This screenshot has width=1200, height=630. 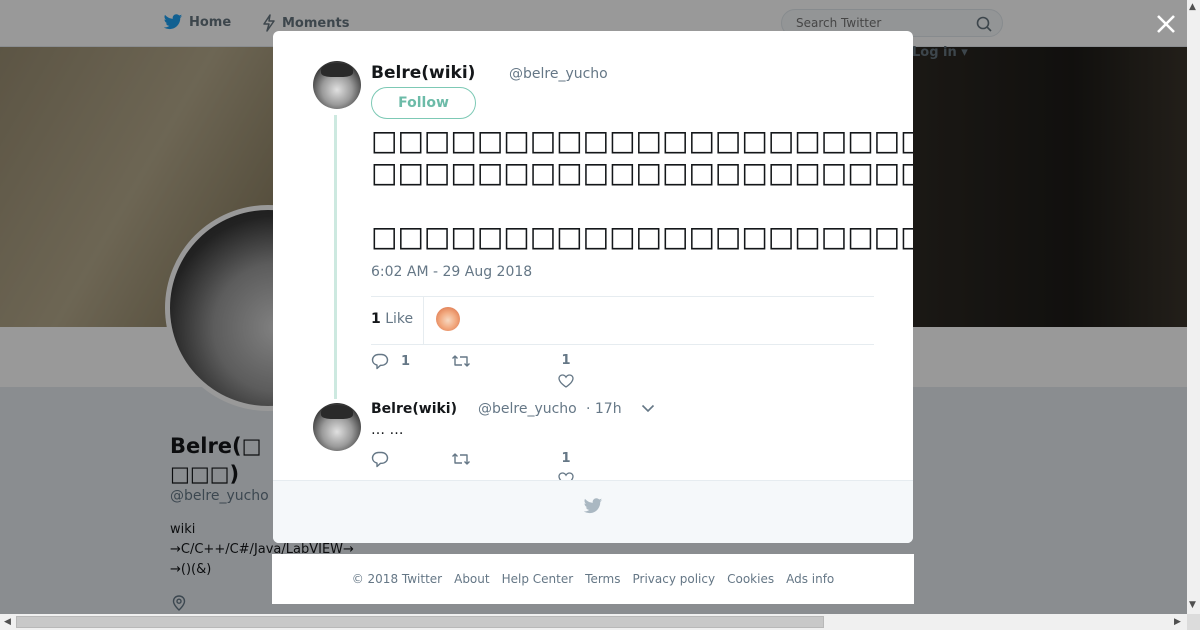 I want to click on tweet-timestamp: 6:02 AM - 29 Aug 2018, so click(x=451, y=272).